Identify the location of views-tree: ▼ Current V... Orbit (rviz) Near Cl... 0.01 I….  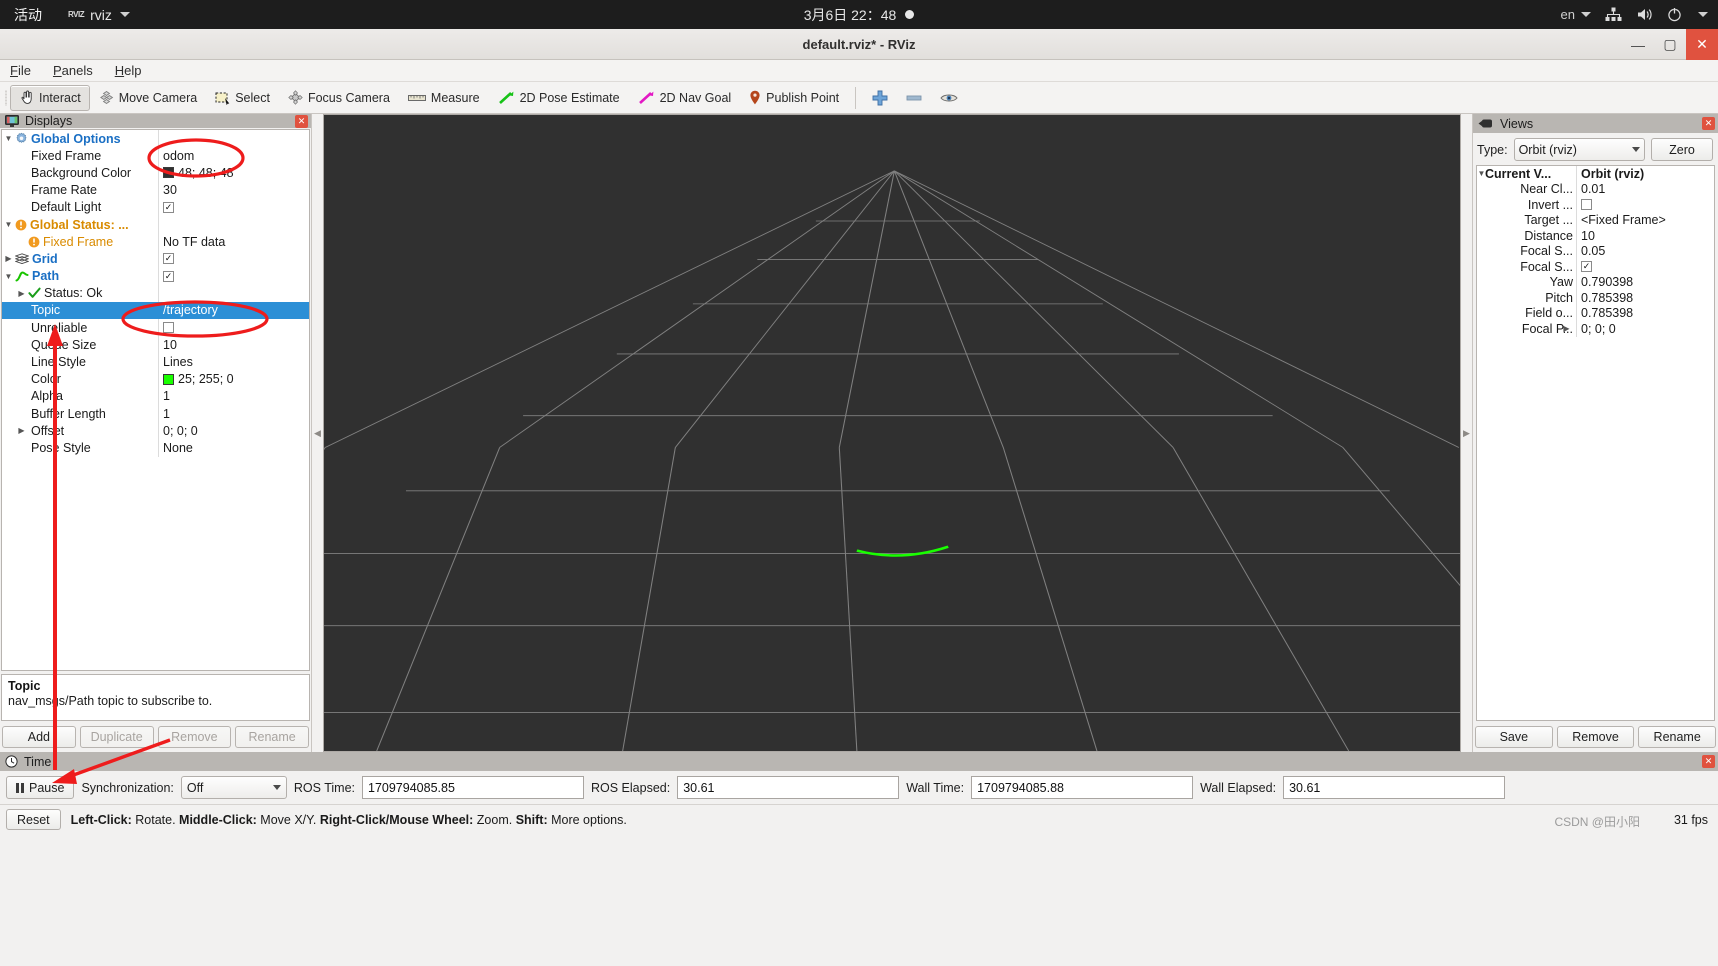
(1595, 443).